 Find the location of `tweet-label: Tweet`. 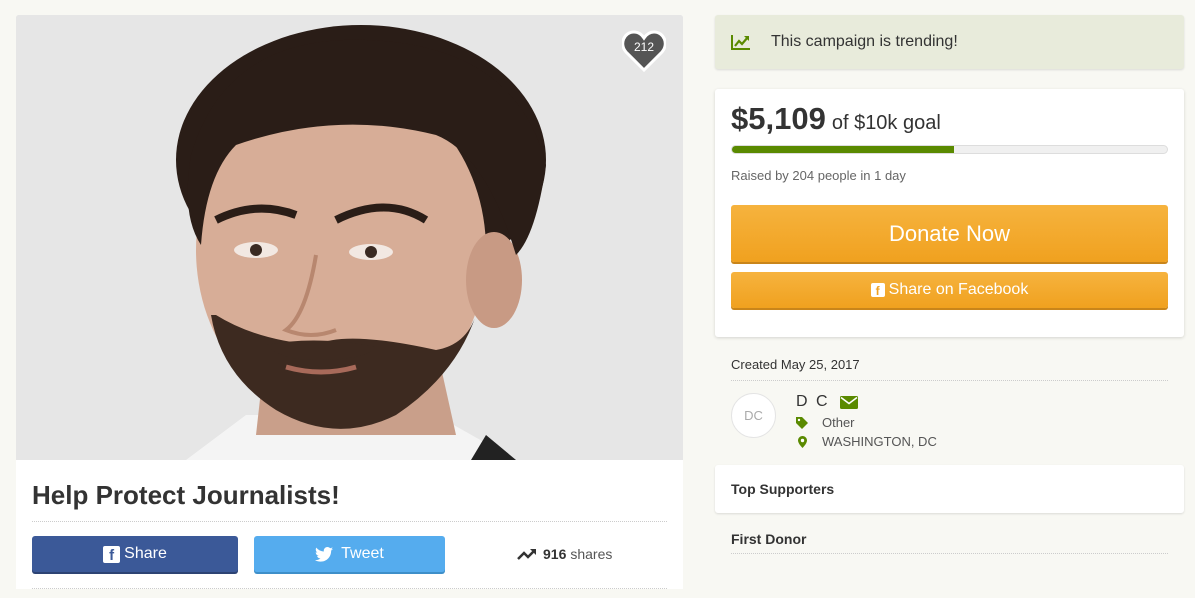

tweet-label: Tweet is located at coordinates (362, 553).